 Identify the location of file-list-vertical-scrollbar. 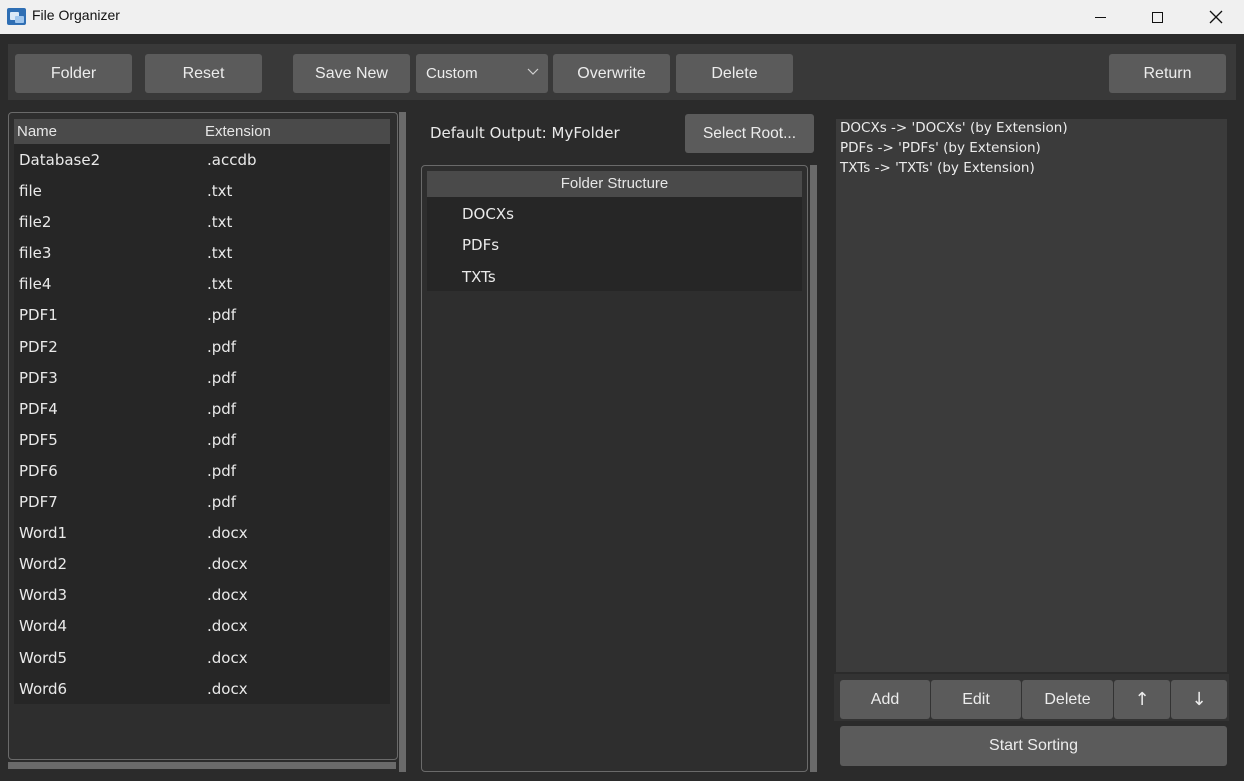
(402, 442).